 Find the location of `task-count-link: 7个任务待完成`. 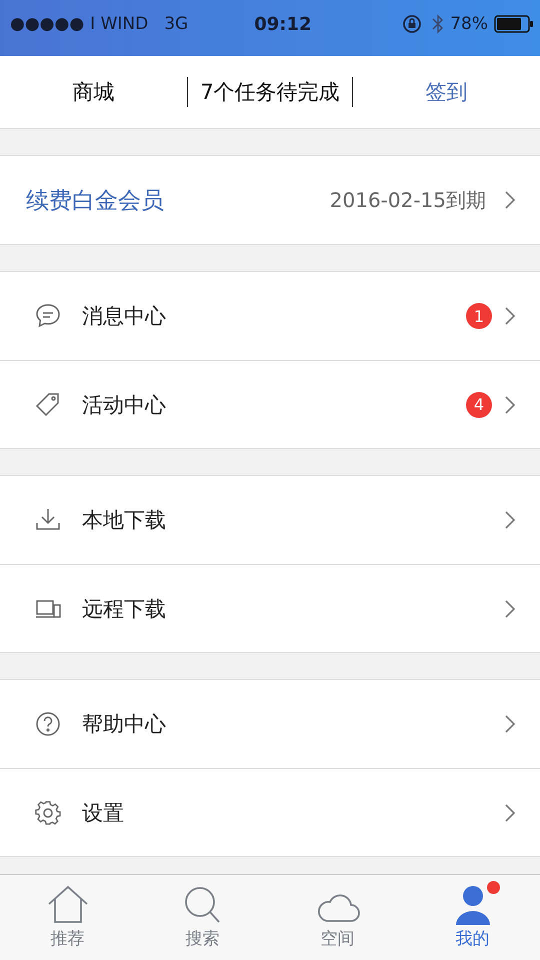

task-count-link: 7个任务待完成 is located at coordinates (270, 92).